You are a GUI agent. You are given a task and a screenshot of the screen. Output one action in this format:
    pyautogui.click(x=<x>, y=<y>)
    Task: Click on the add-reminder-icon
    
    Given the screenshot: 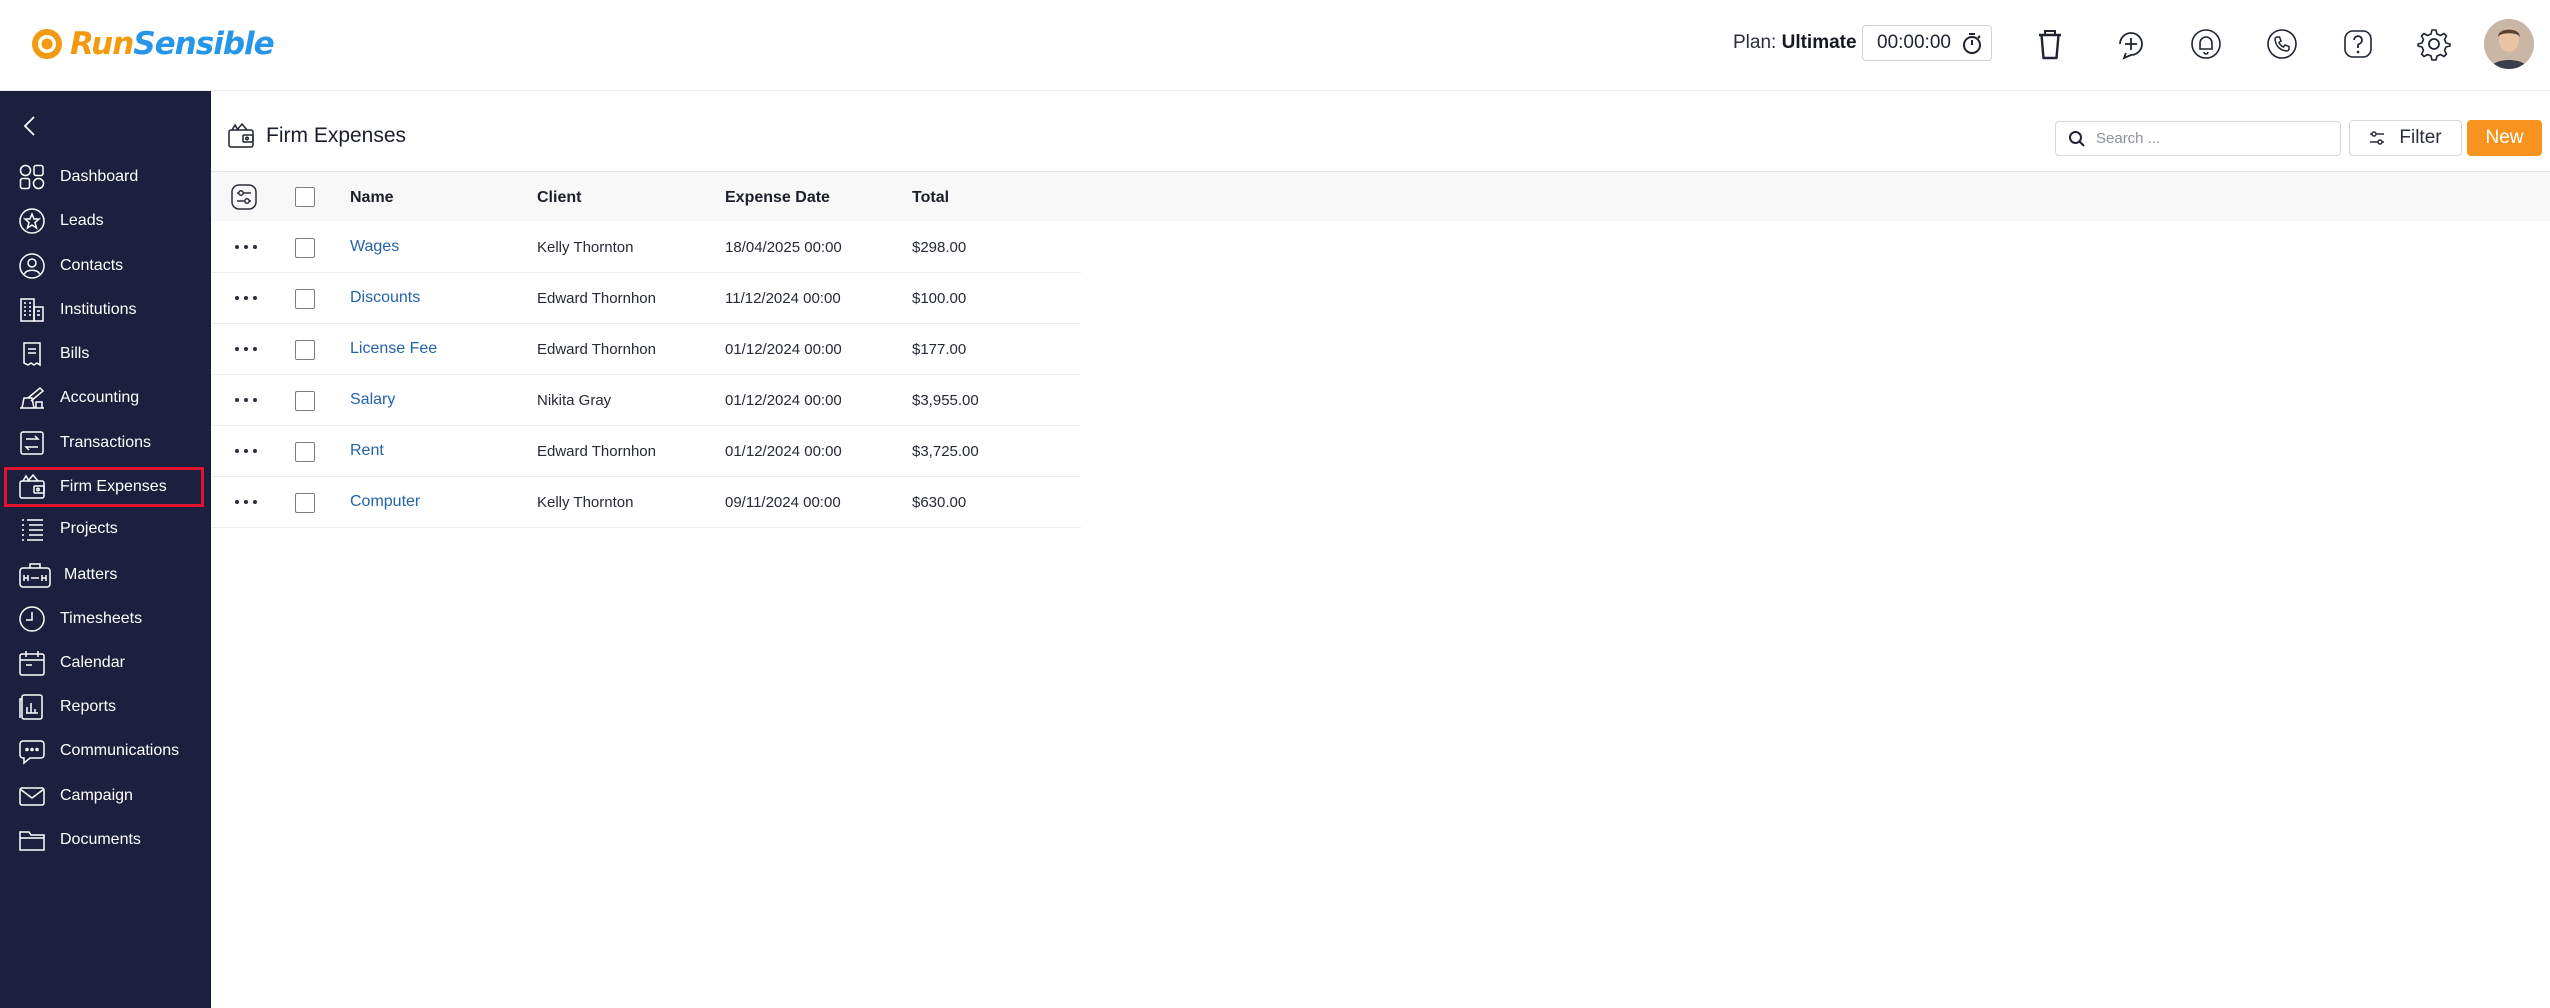 What is the action you would take?
    pyautogui.click(x=2131, y=44)
    